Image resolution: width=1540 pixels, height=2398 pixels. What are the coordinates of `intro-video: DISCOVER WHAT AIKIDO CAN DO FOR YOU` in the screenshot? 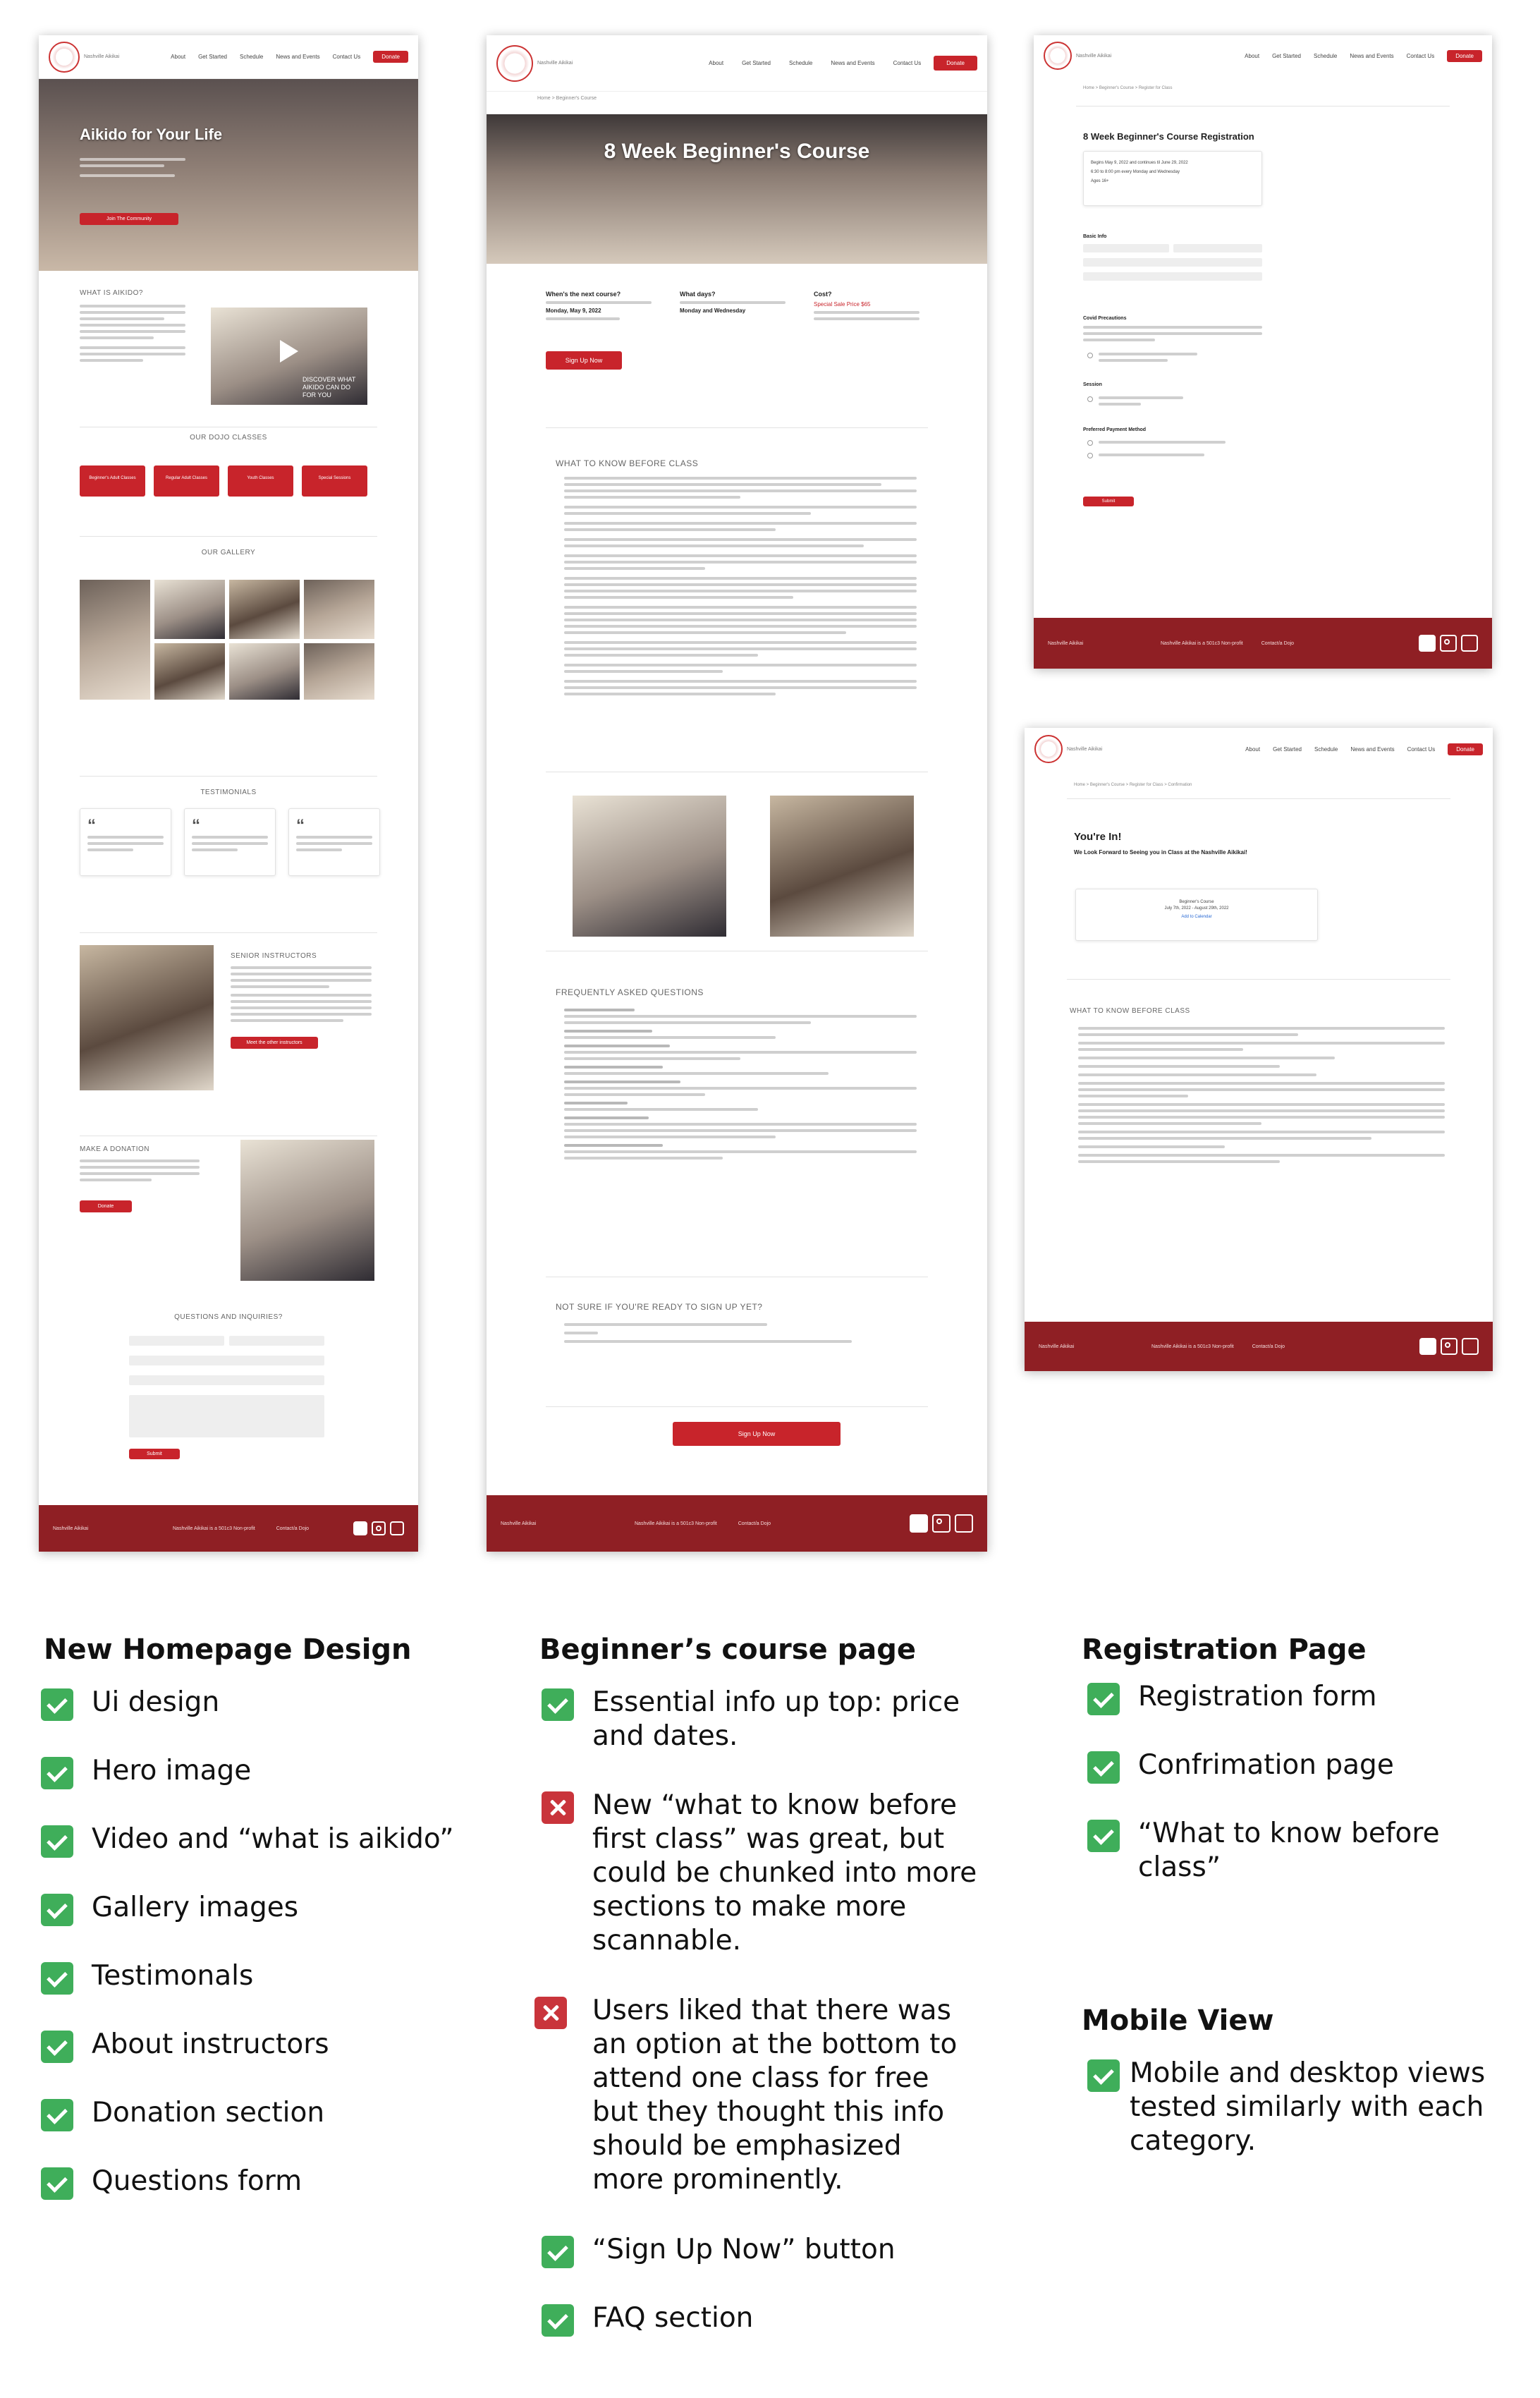 It's located at (289, 357).